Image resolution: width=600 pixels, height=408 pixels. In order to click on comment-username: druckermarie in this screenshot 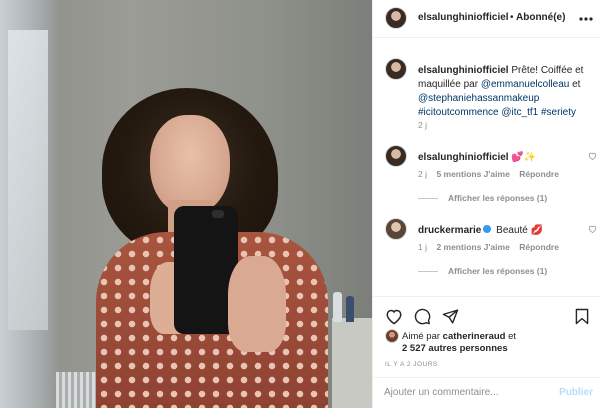, I will do `click(449, 230)`.